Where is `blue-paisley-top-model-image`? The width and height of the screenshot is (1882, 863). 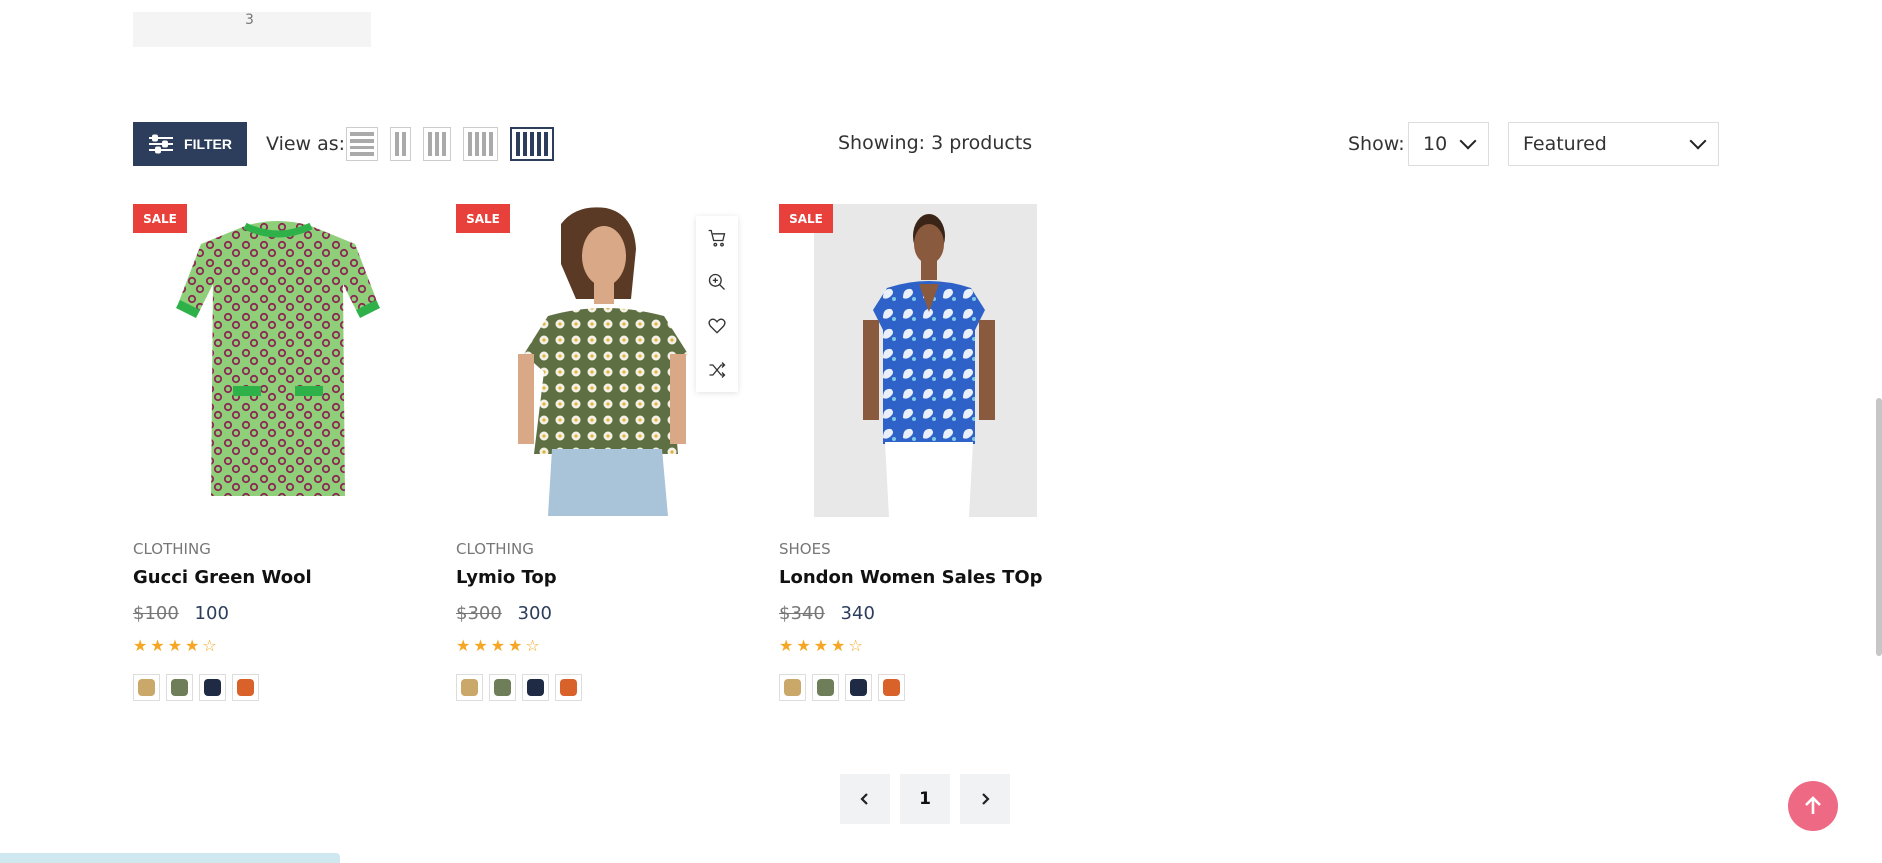
blue-paisley-top-model-image is located at coordinates (925, 360).